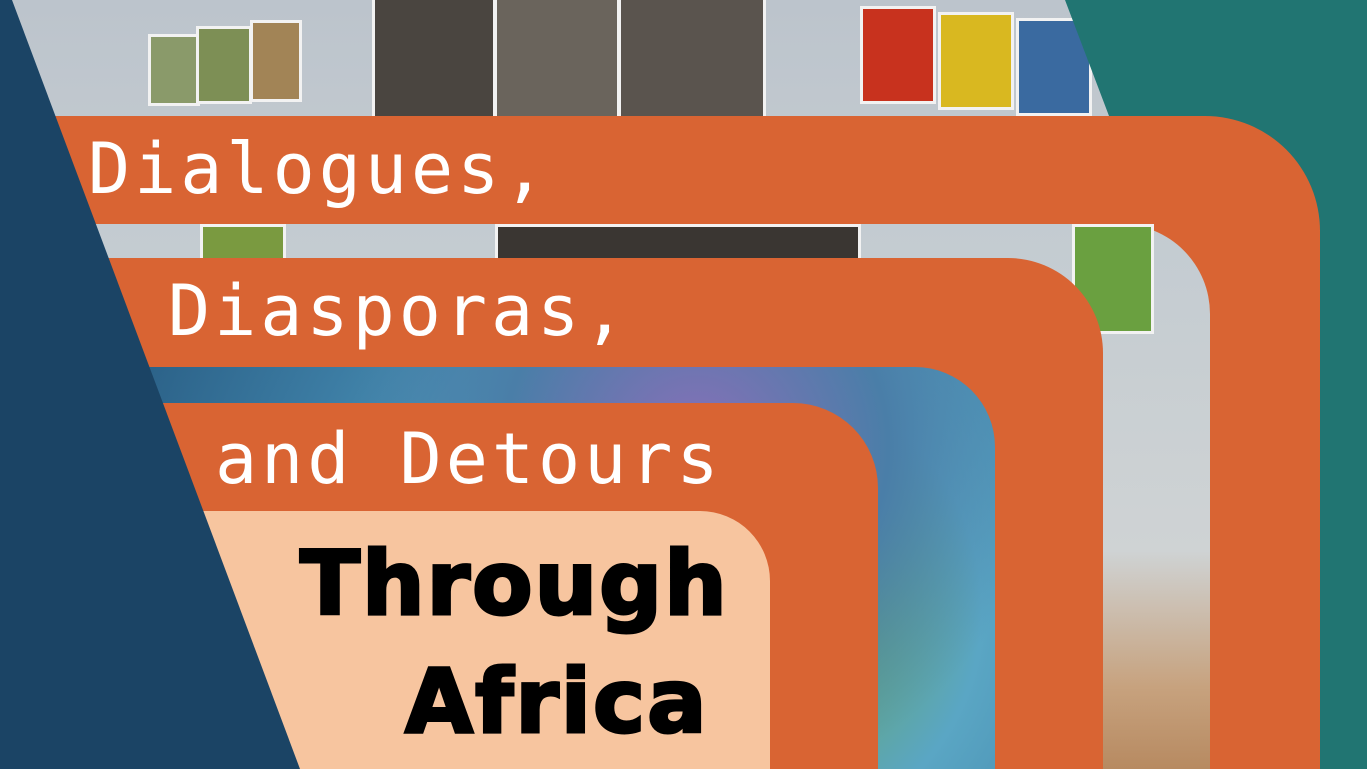 The image size is (1367, 769). I want to click on title-line-africa: Africa, so click(556, 702).